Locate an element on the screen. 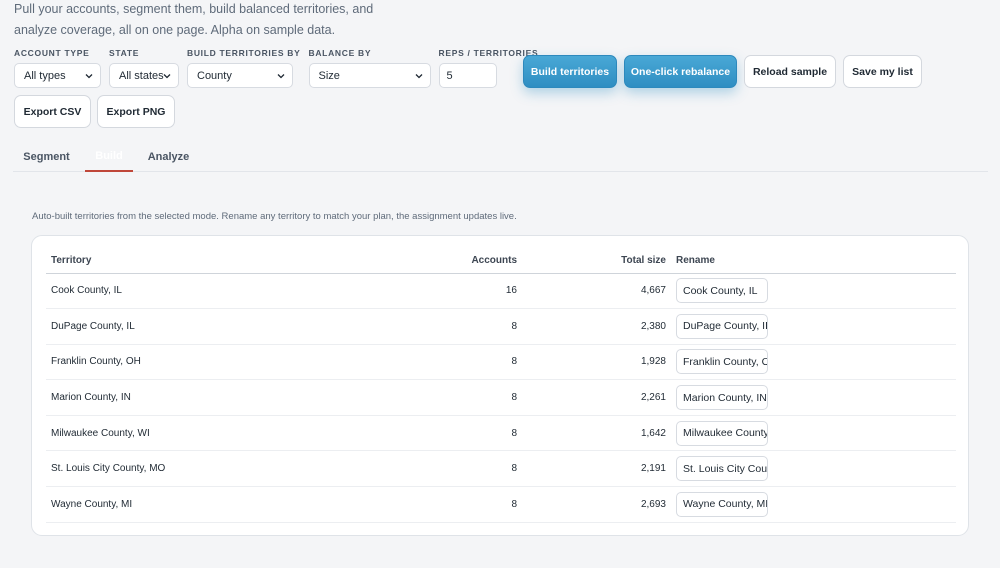  reload-sample-button: Reload sample is located at coordinates (790, 71).